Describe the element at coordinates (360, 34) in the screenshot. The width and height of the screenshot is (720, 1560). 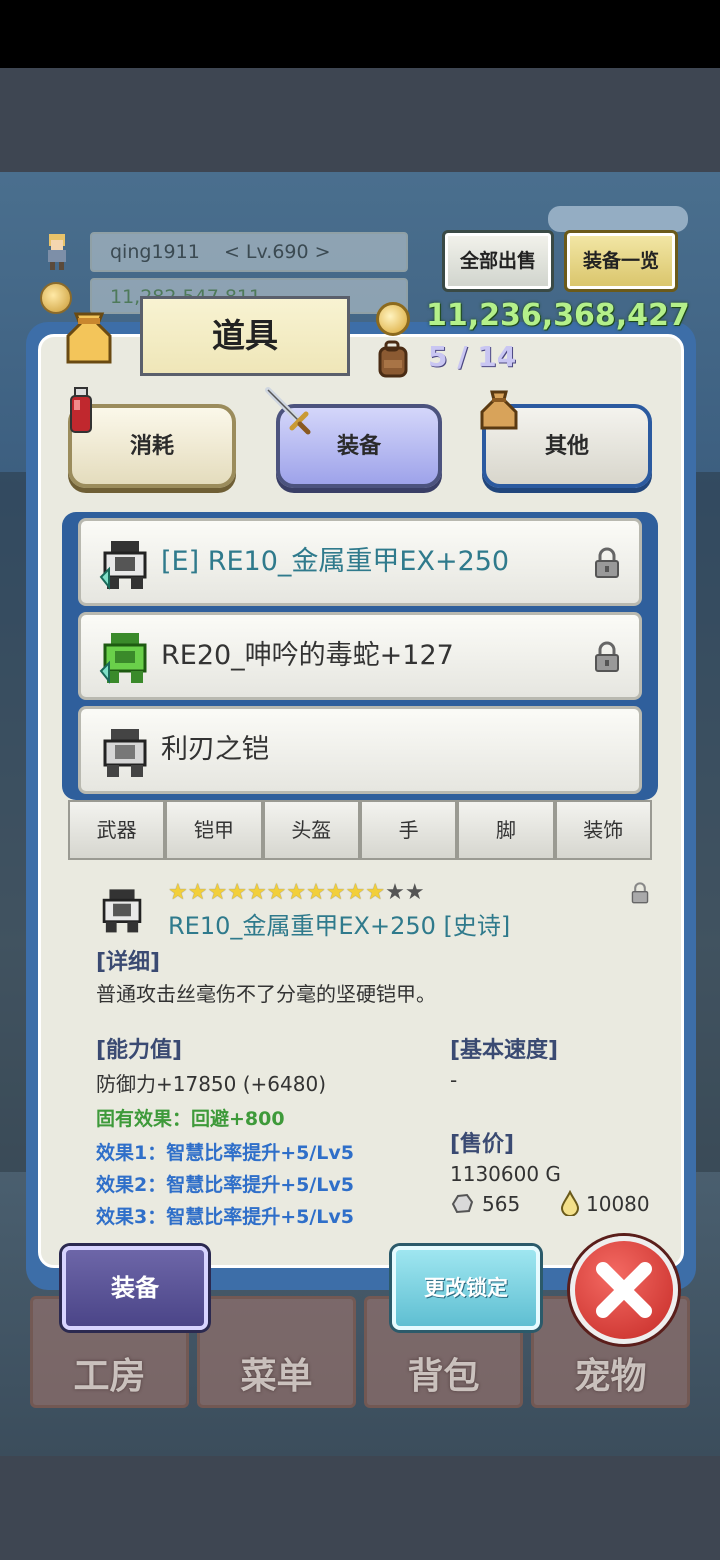
I see `status-bar` at that location.